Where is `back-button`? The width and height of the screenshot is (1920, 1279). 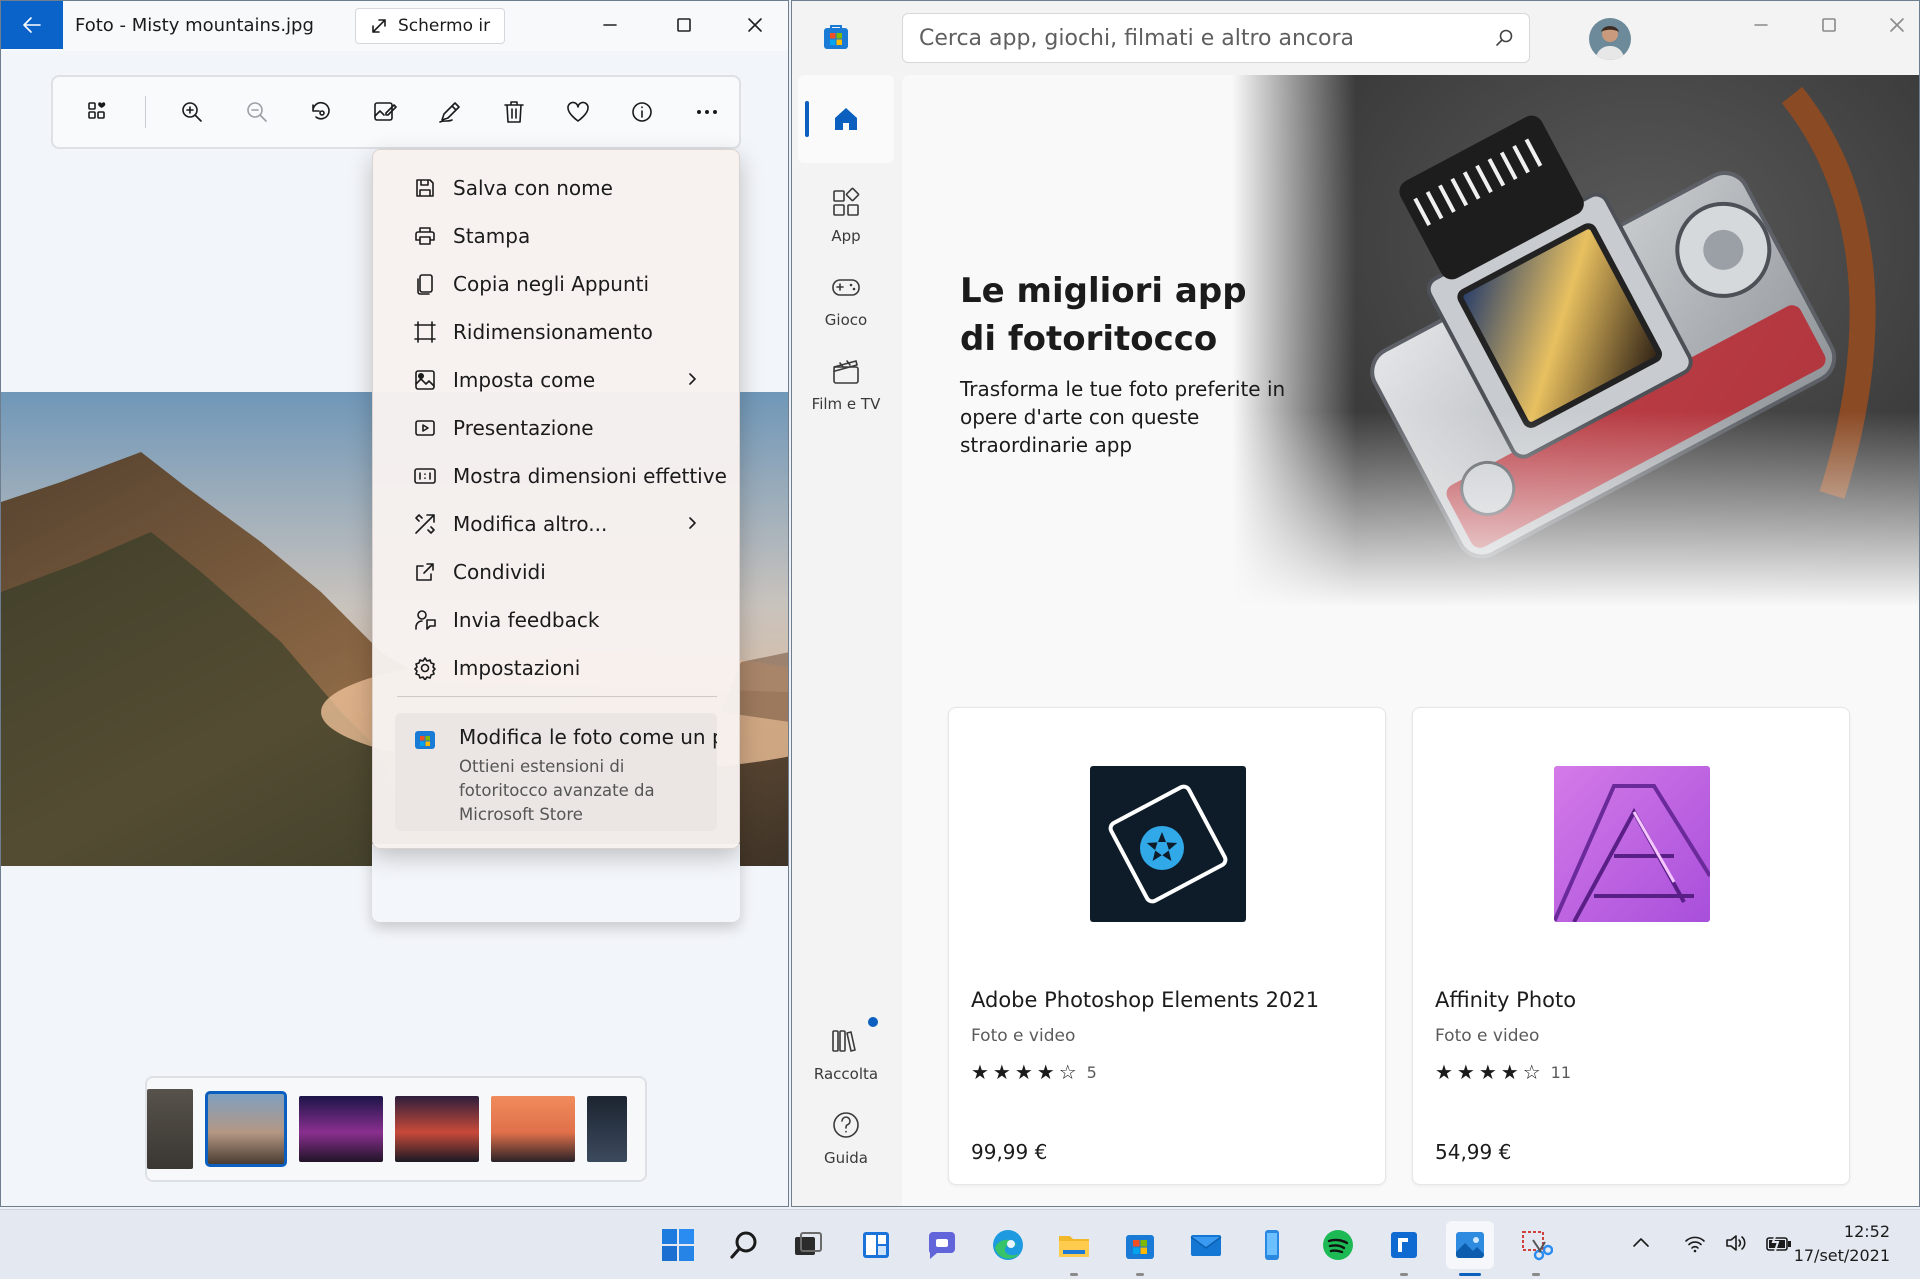
back-button is located at coordinates (32, 25).